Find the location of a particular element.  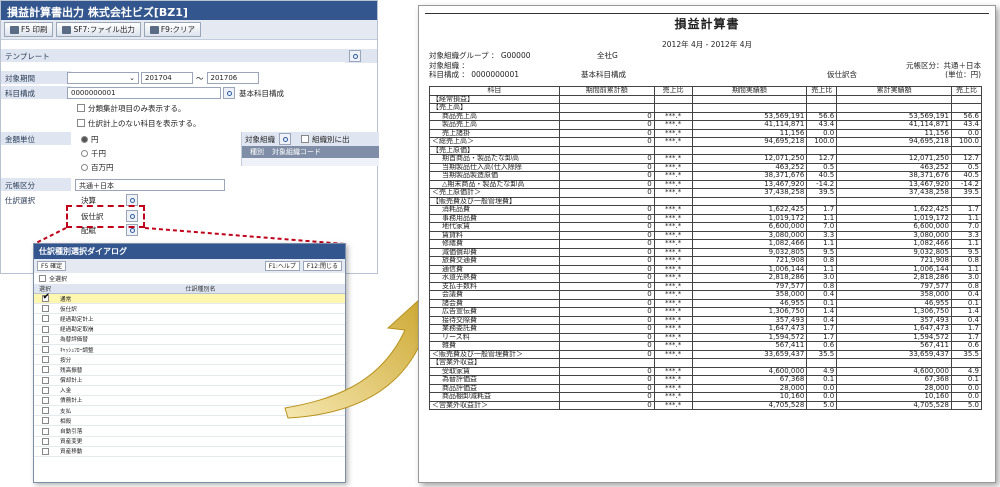

report-cell: 製品売上高 is located at coordinates (494, 125).